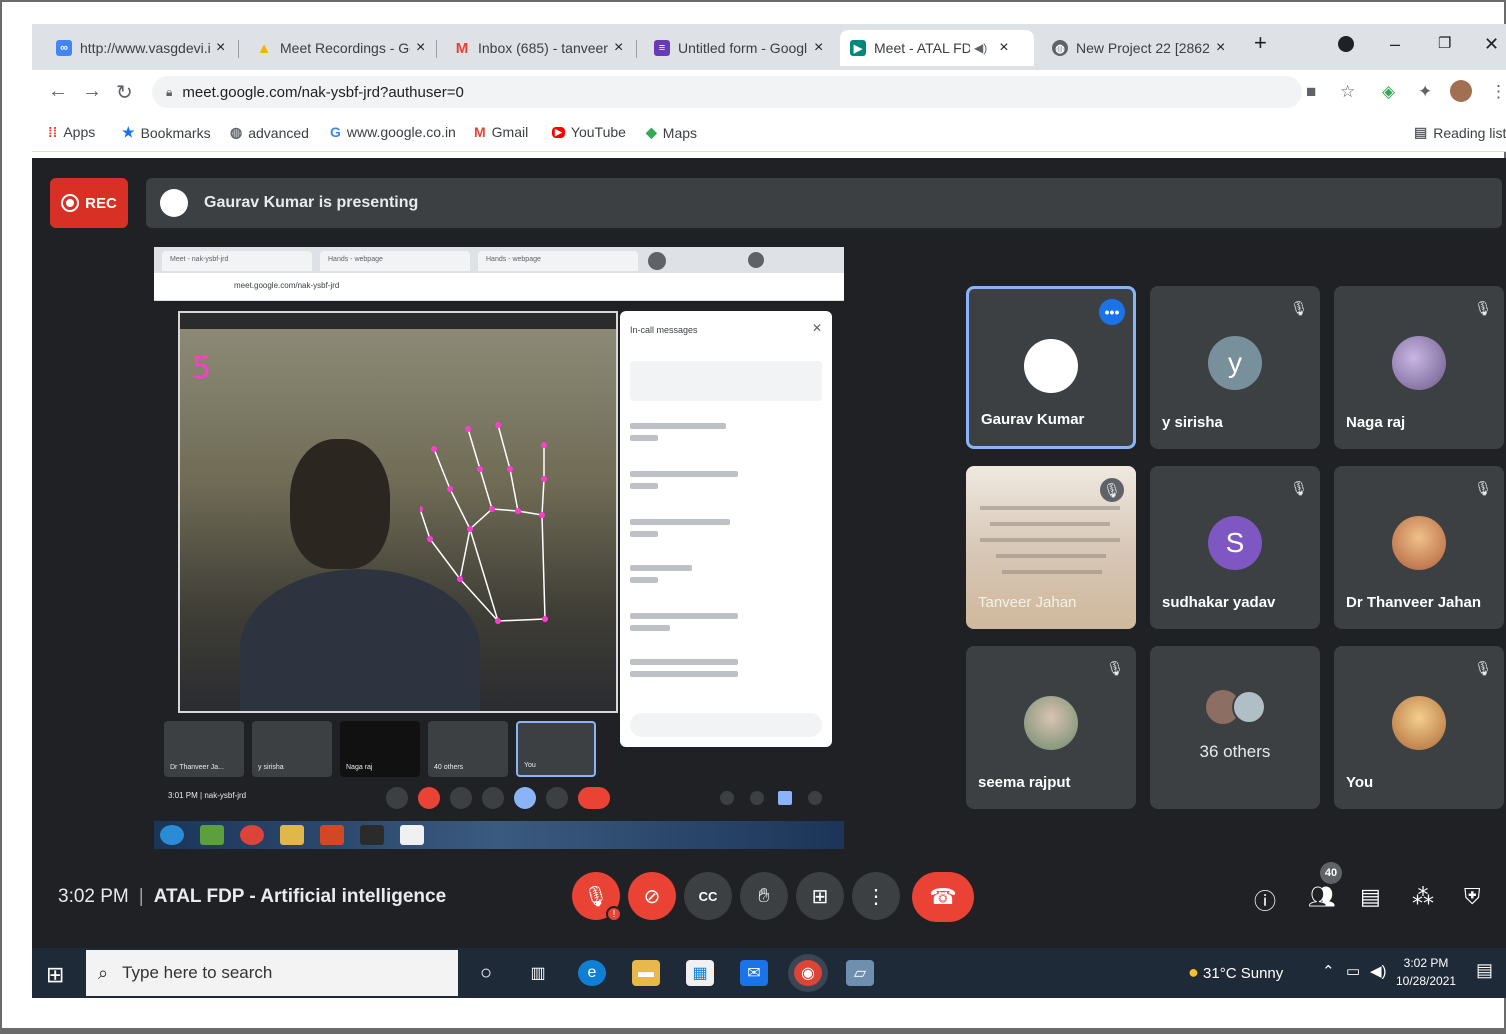  I want to click on bookmark-bookmarks: ★ Bookmarks, so click(166, 132).